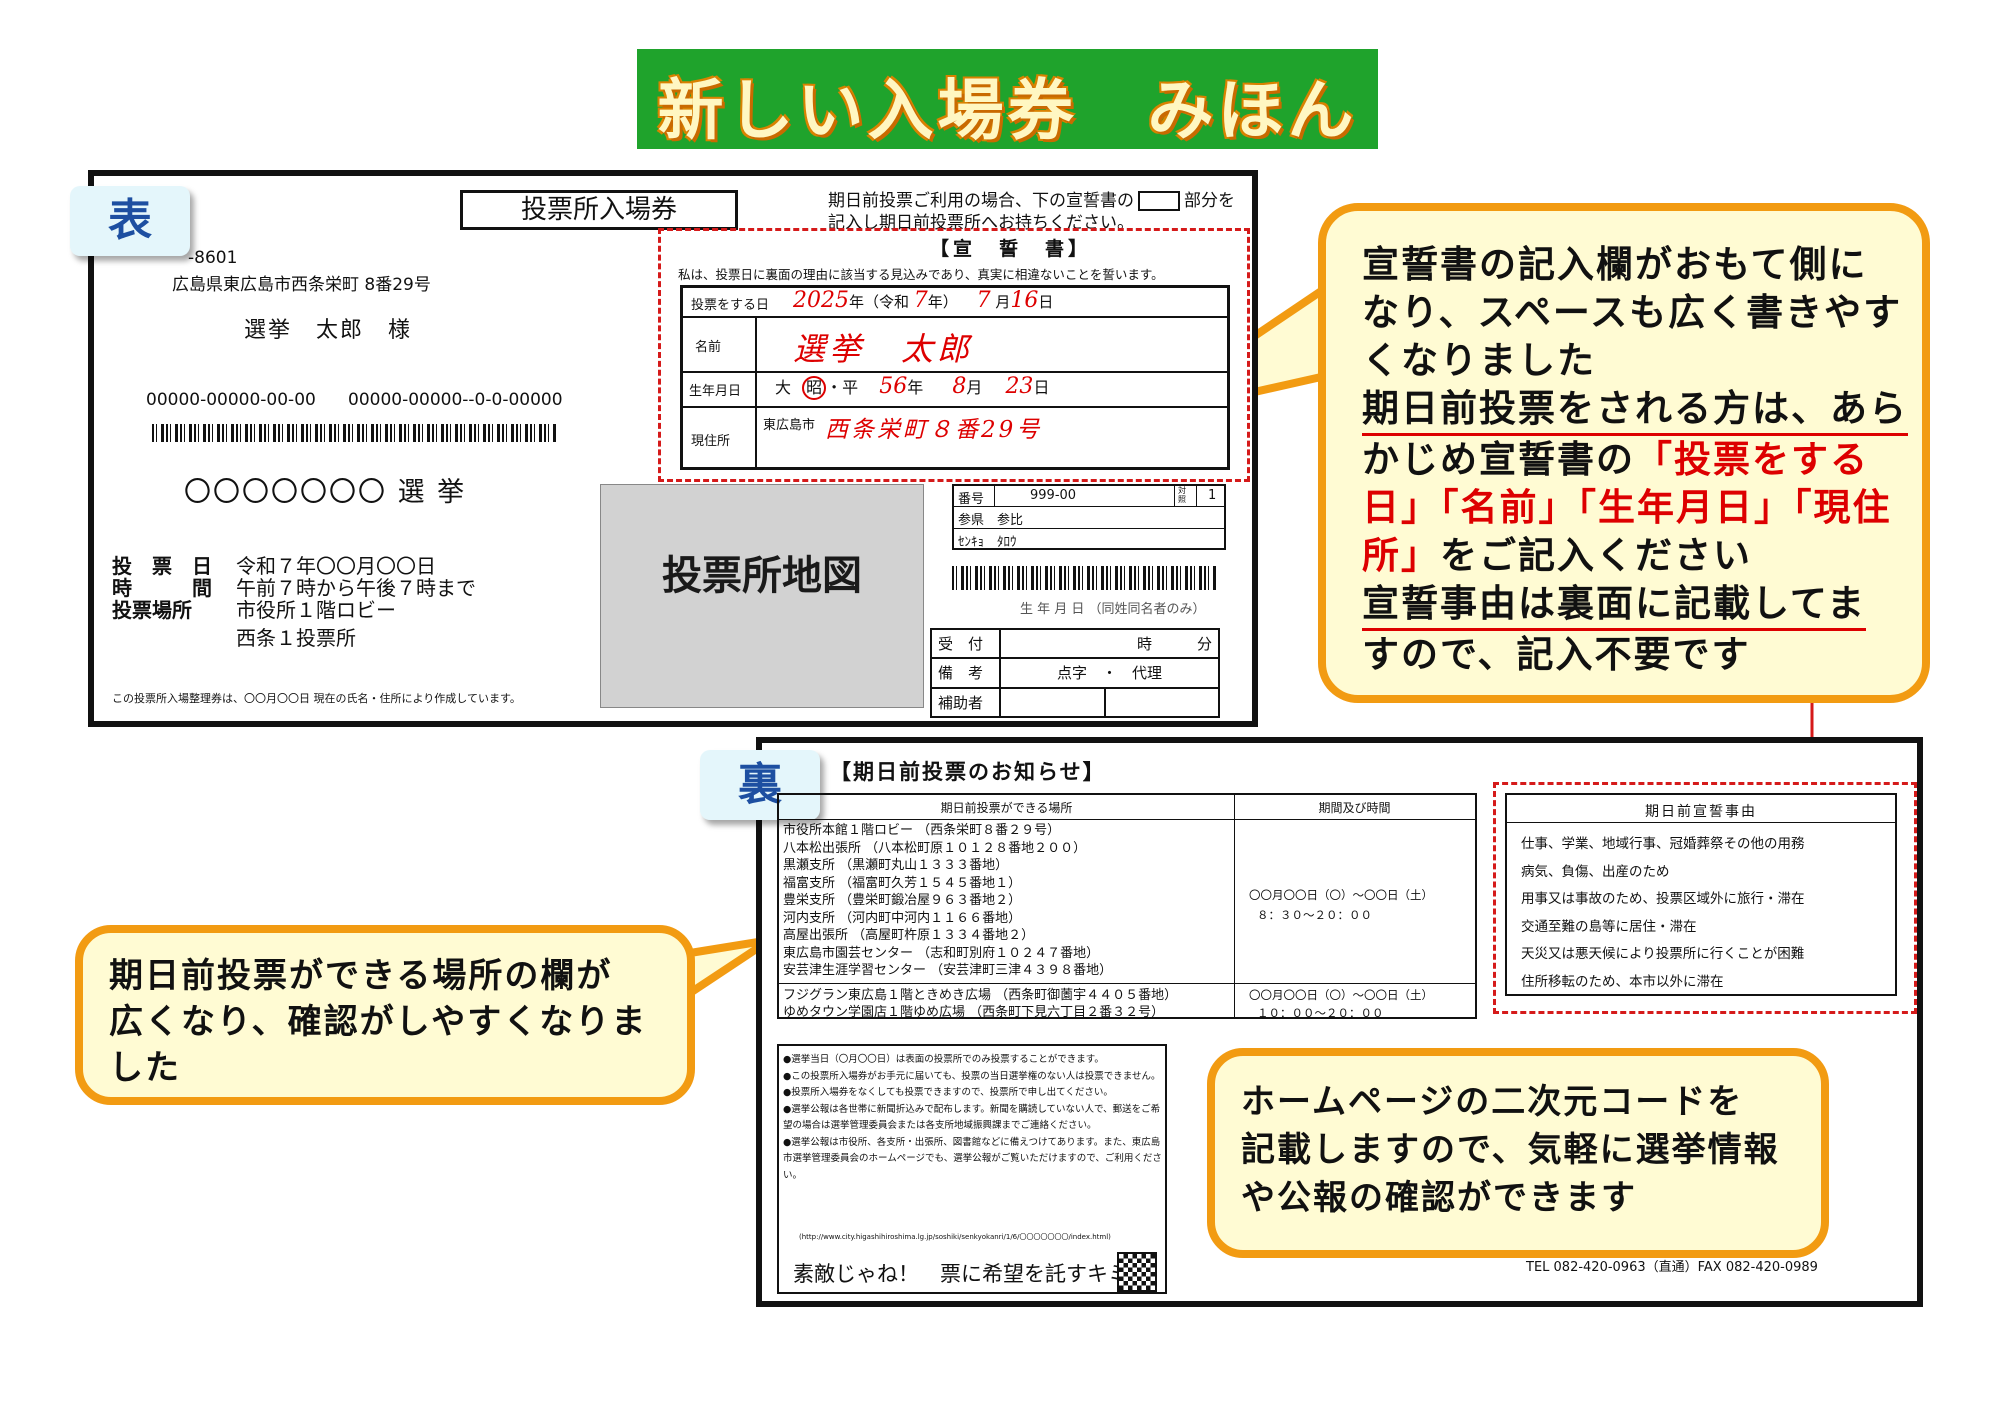  What do you see at coordinates (1341, 995) in the screenshot?
I see `period-2-days: 〇〇月〇〇日（〇）～〇〇日（土）` at bounding box center [1341, 995].